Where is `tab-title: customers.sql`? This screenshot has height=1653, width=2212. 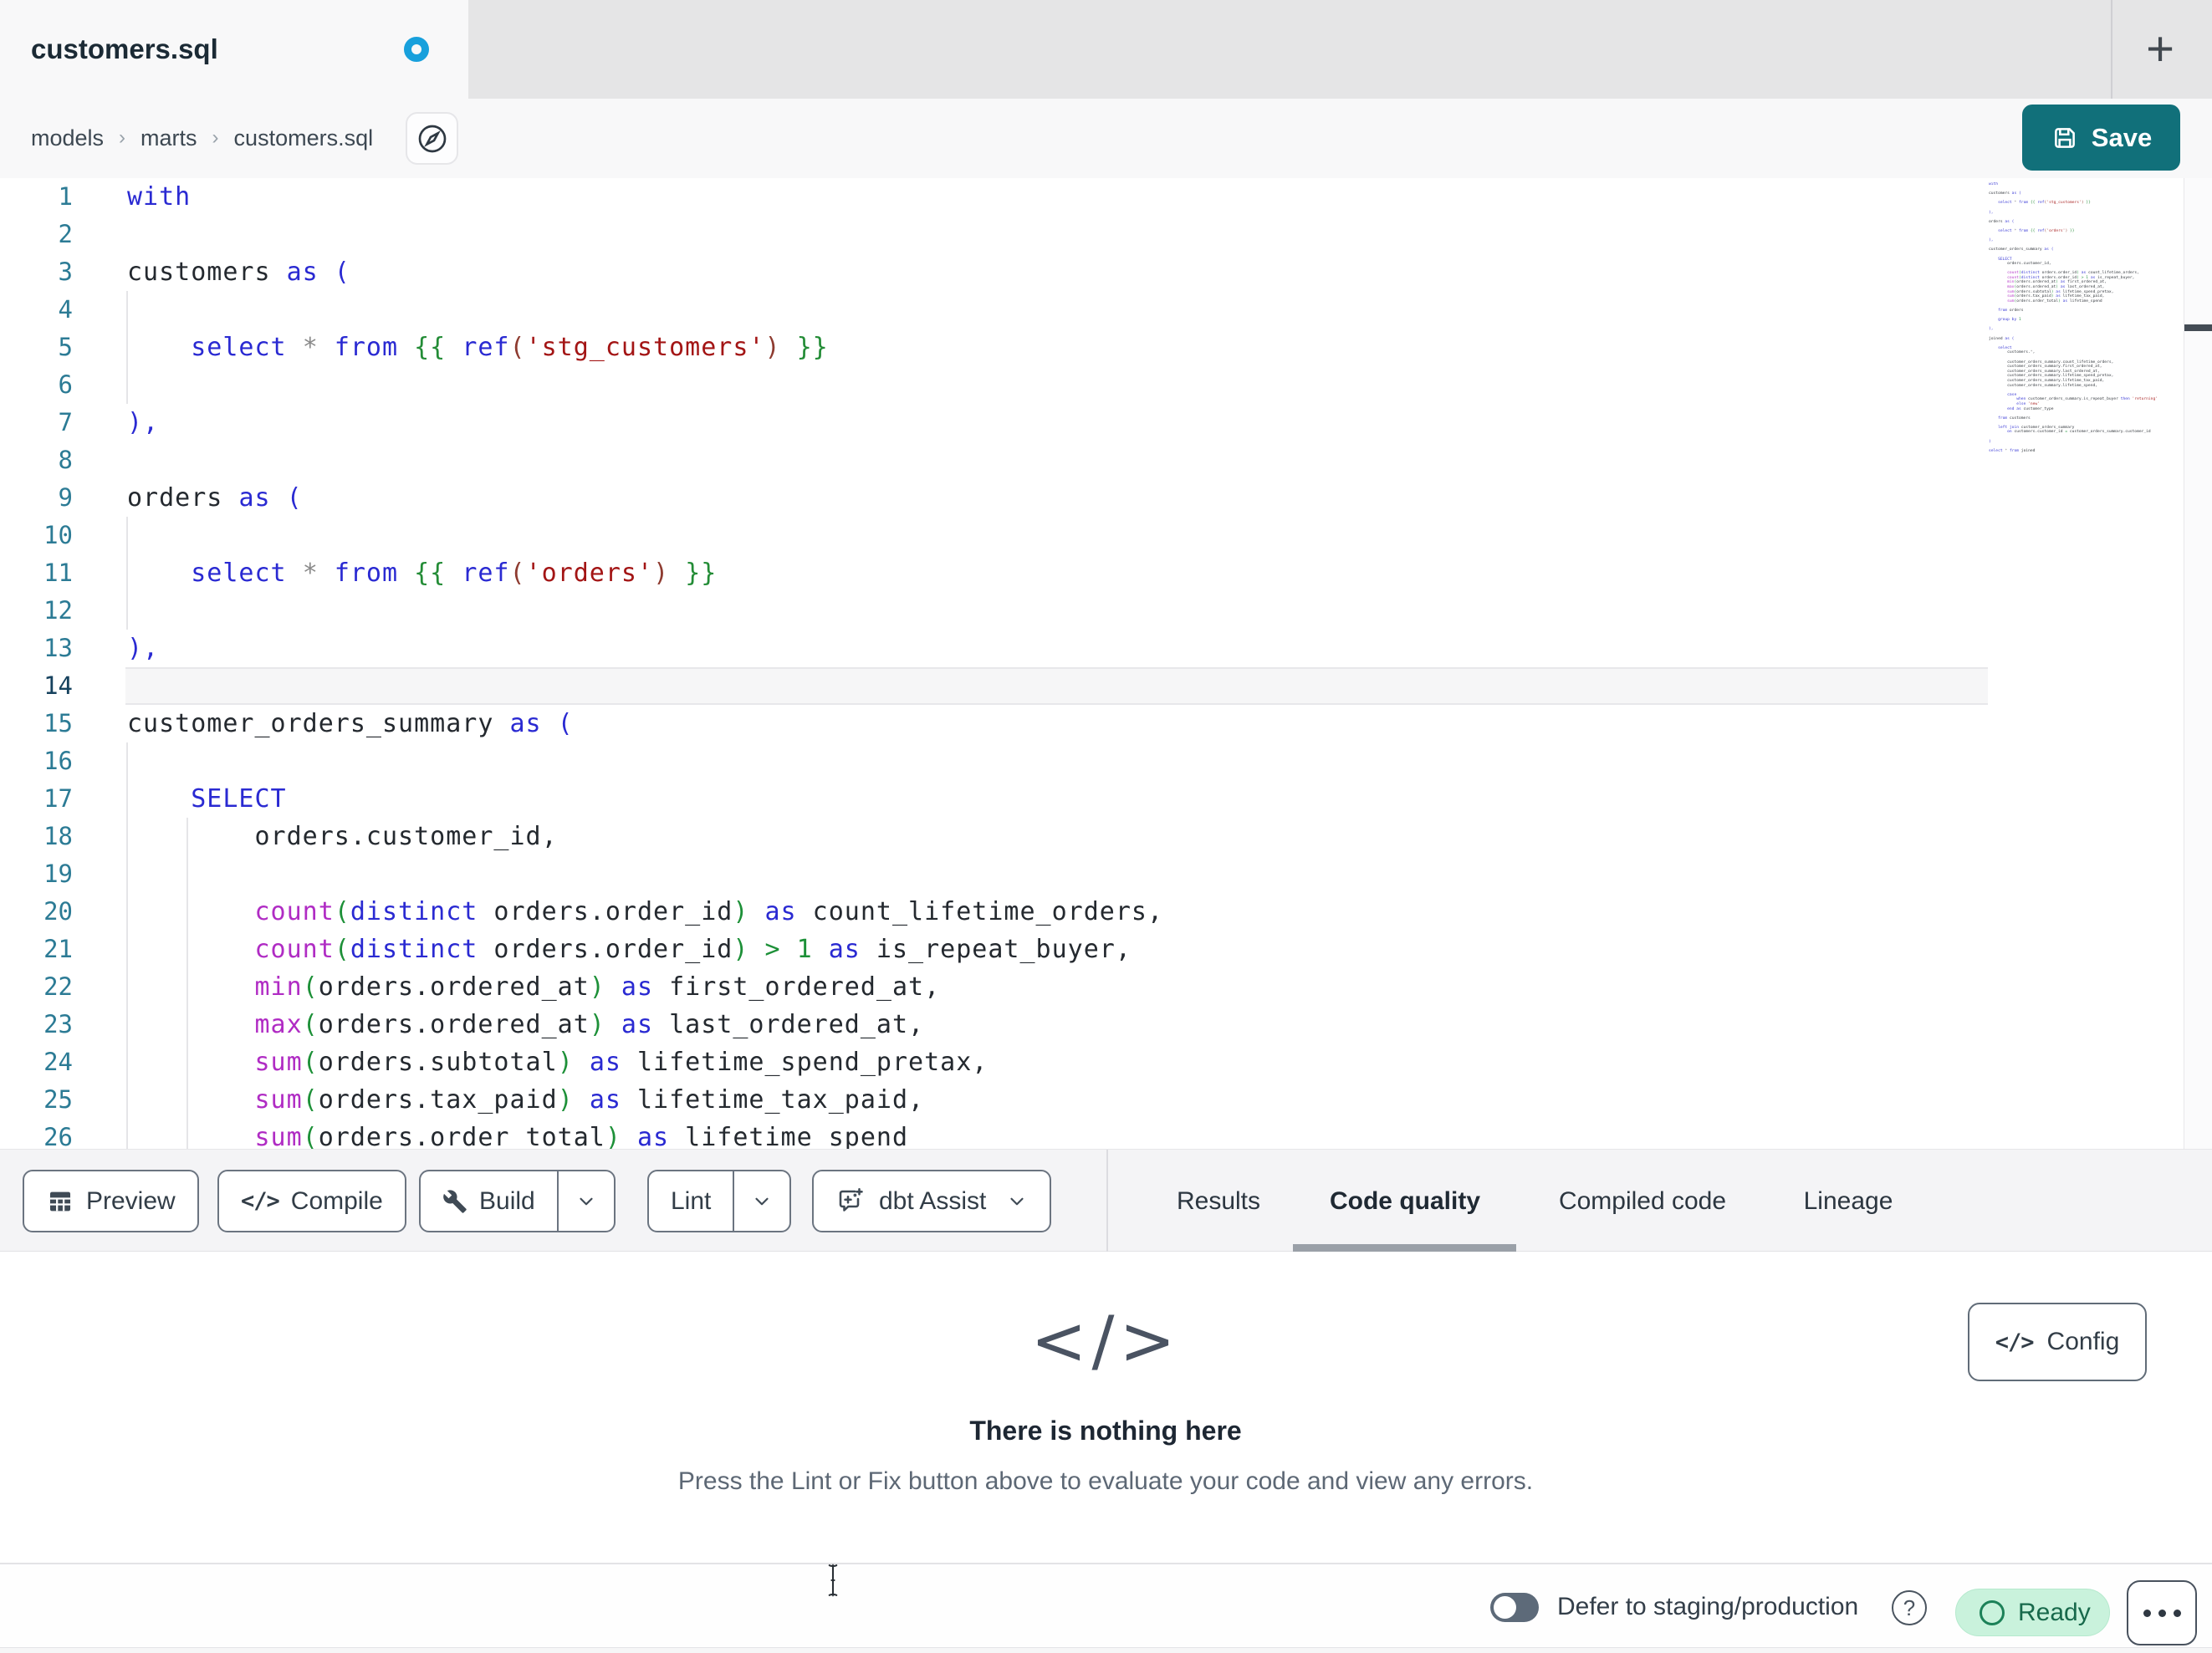
tab-title: customers.sql is located at coordinates (125, 48).